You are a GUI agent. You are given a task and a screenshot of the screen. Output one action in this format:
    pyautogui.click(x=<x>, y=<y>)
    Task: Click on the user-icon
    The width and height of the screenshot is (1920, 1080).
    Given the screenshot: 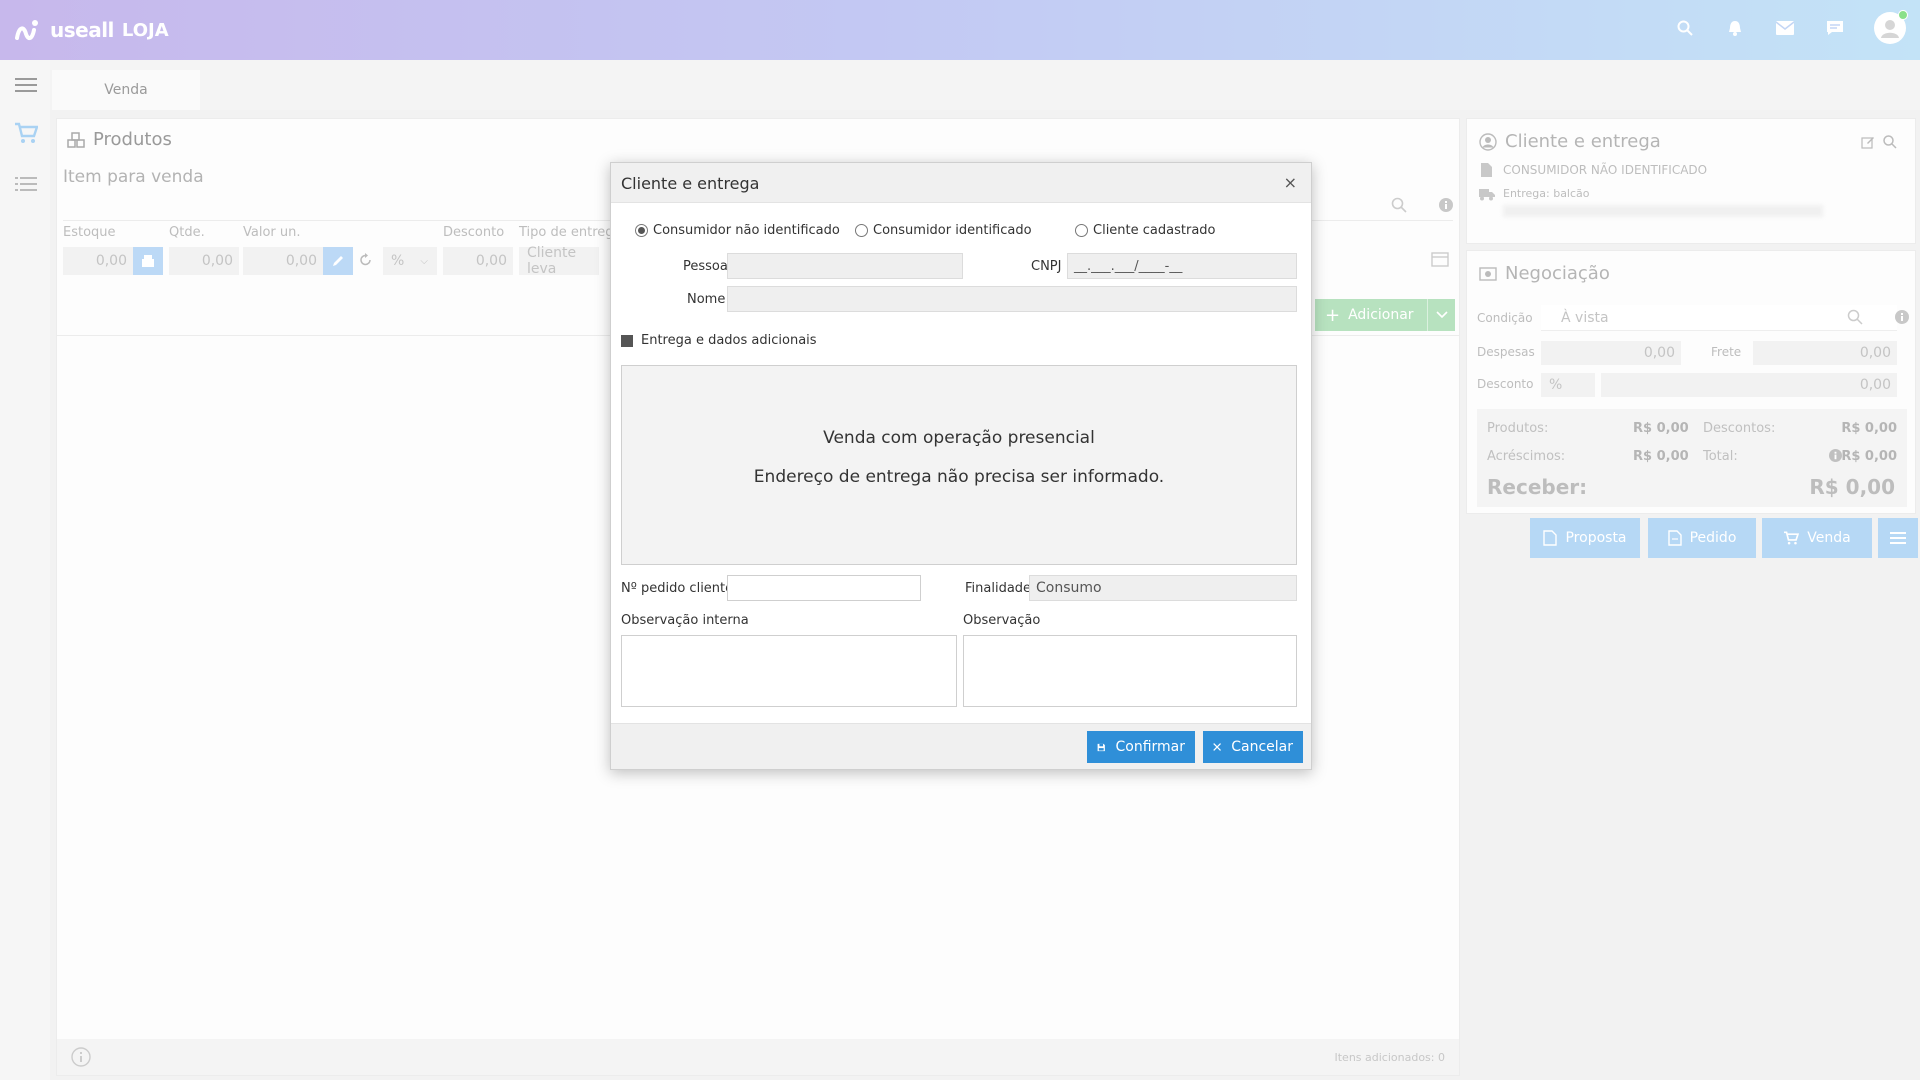 What is the action you would take?
    pyautogui.click(x=1890, y=29)
    